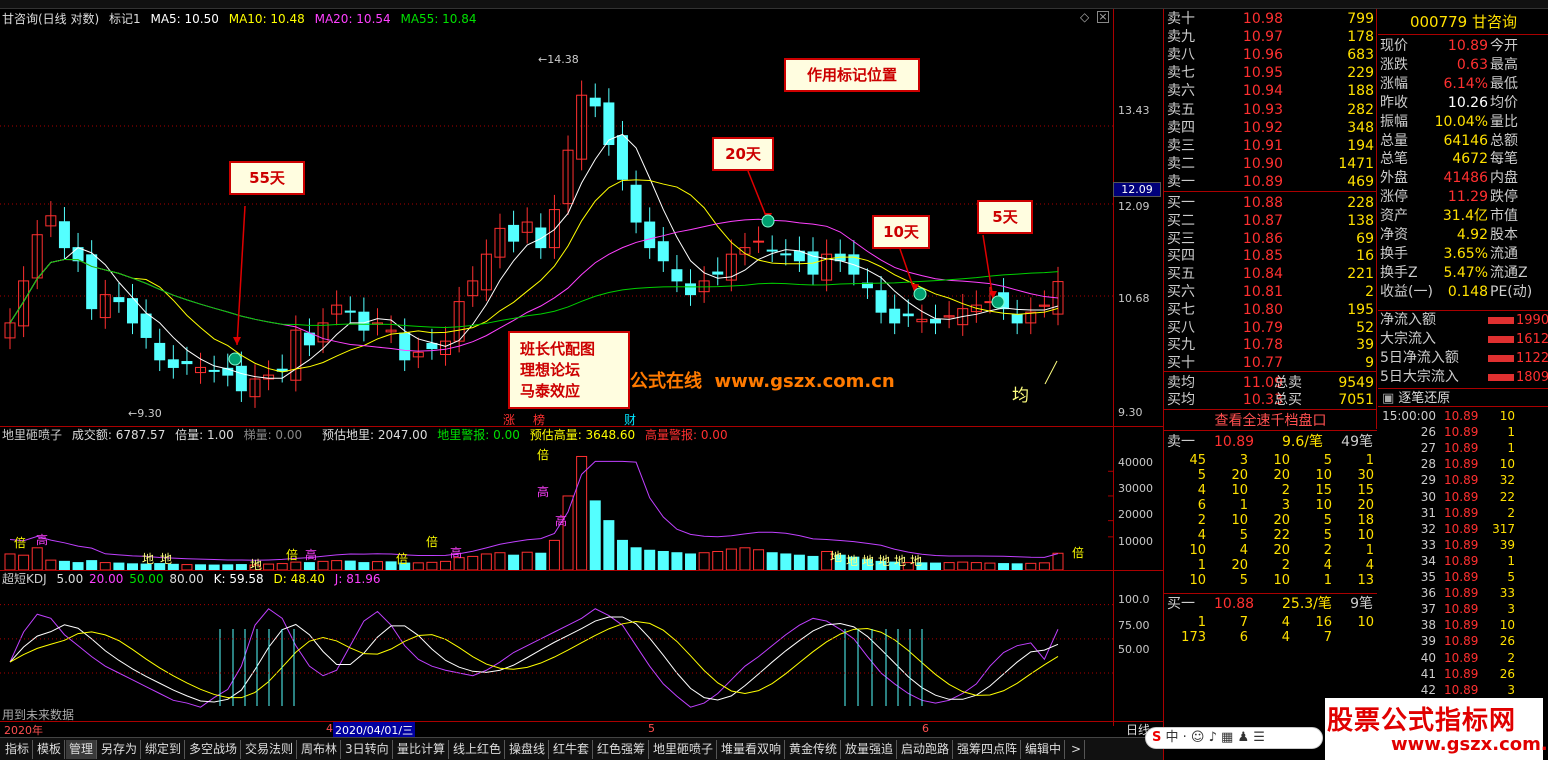 The image size is (1548, 760). What do you see at coordinates (374, 730) in the screenshot?
I see `date-cursor: 2020/04/01/三` at bounding box center [374, 730].